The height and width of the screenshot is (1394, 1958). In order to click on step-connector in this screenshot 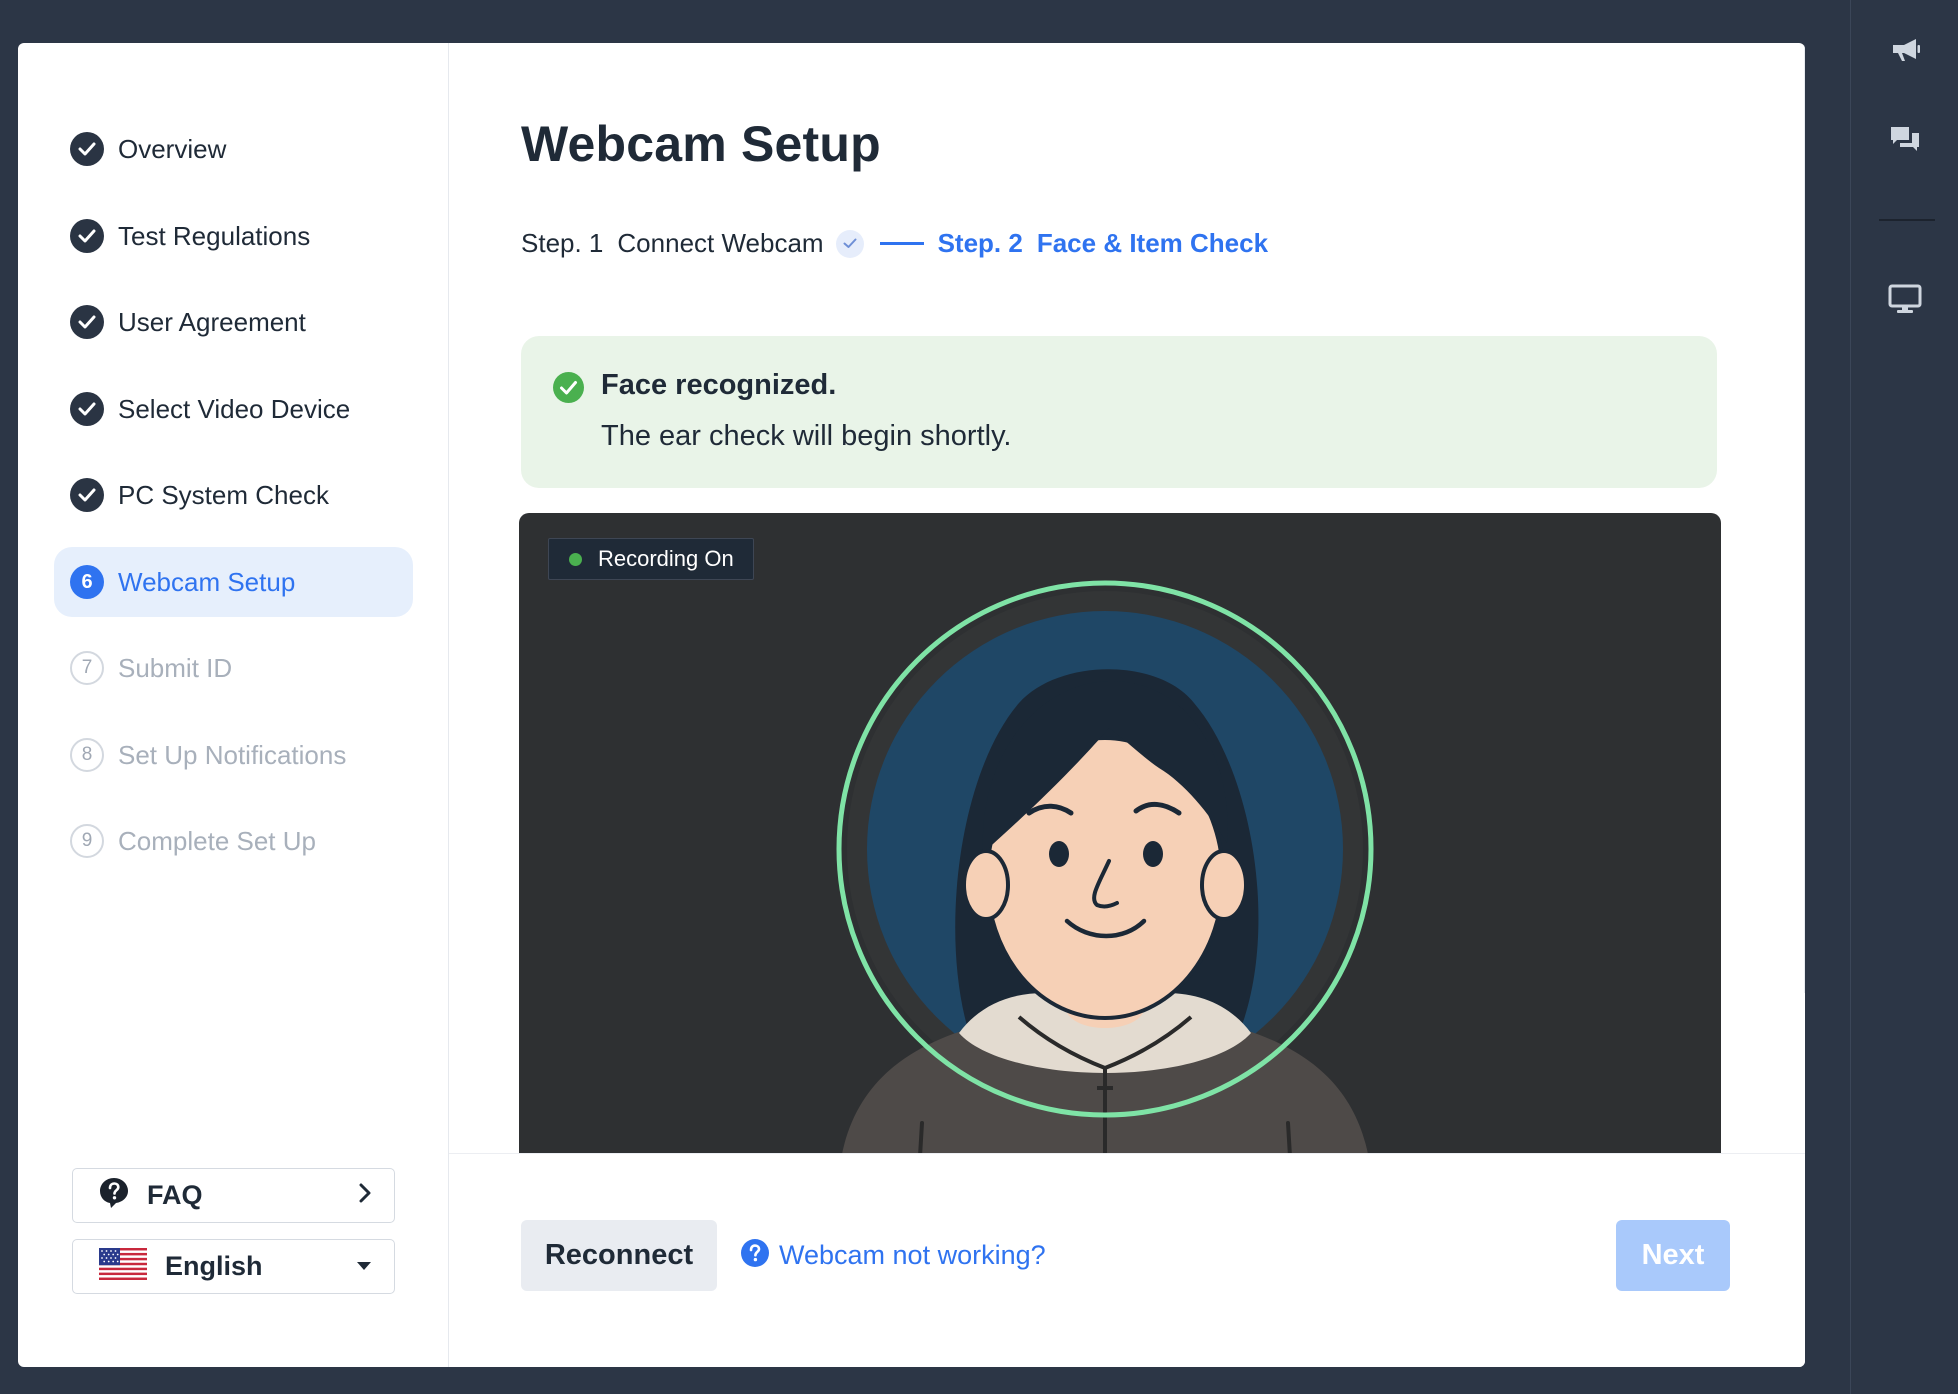, I will do `click(901, 243)`.